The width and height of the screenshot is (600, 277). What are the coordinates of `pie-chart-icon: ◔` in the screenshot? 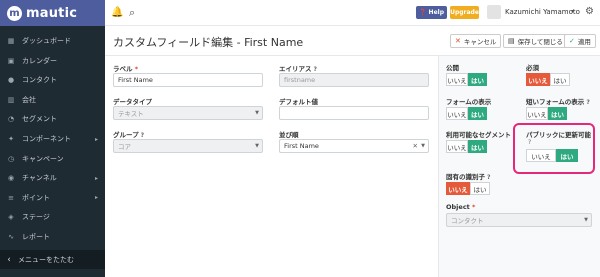 It's located at (11, 119).